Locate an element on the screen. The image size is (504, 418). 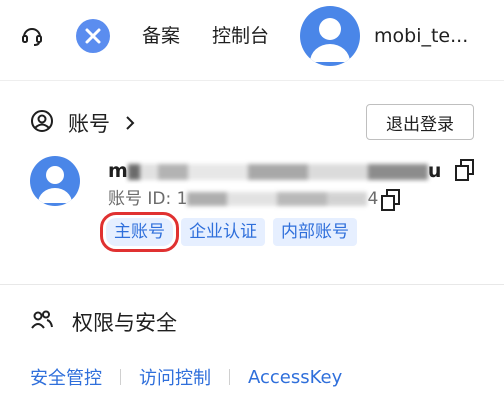
copy-id-icon is located at coordinates (391, 200).